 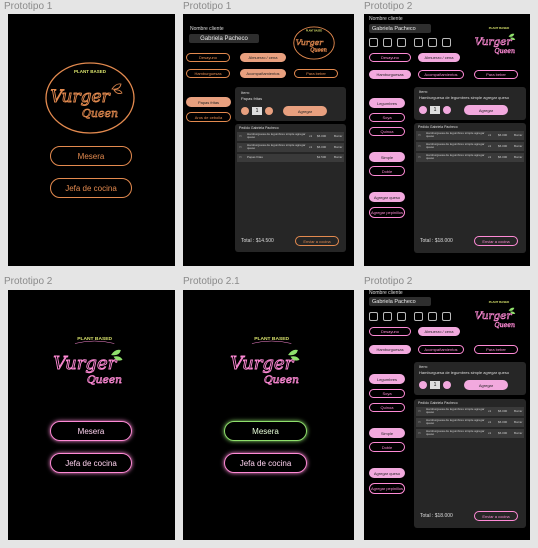 I want to click on order-total: Total : $18.000, so click(x=436, y=516).